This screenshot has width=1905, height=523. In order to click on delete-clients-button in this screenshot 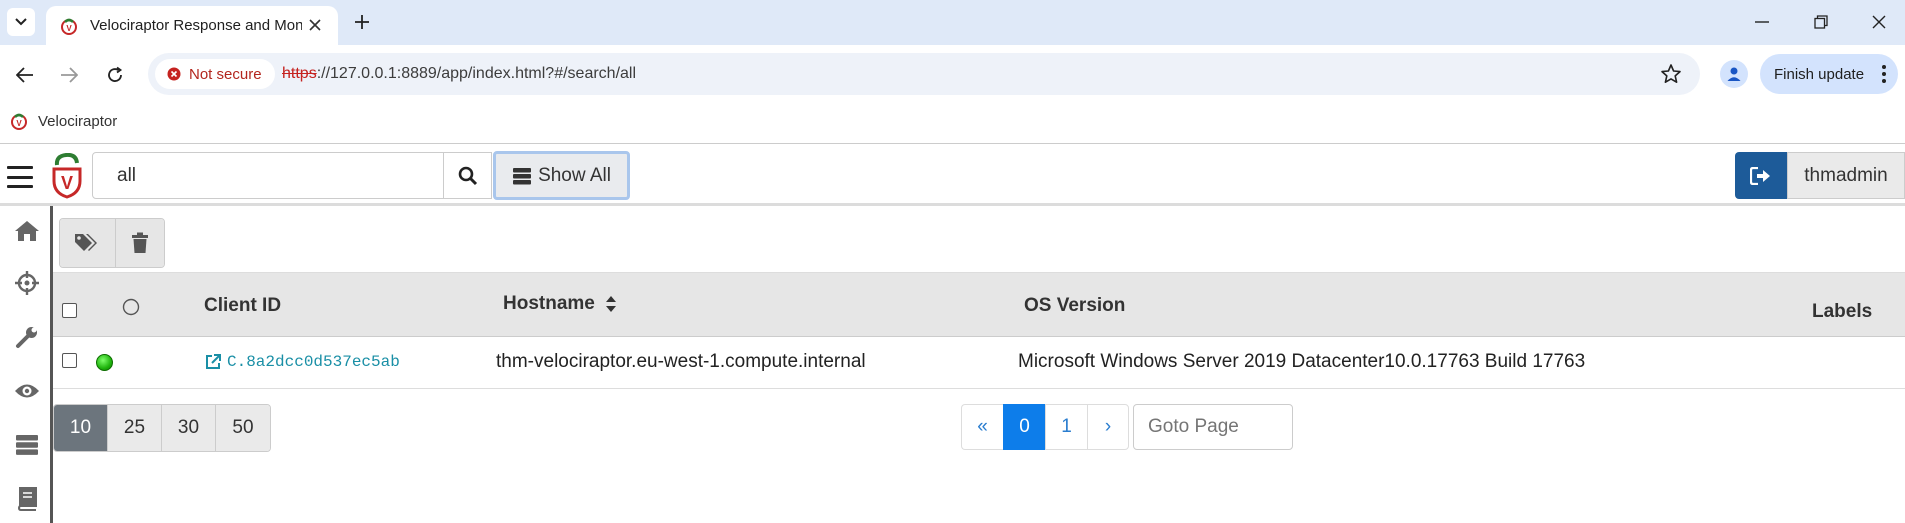, I will do `click(140, 243)`.